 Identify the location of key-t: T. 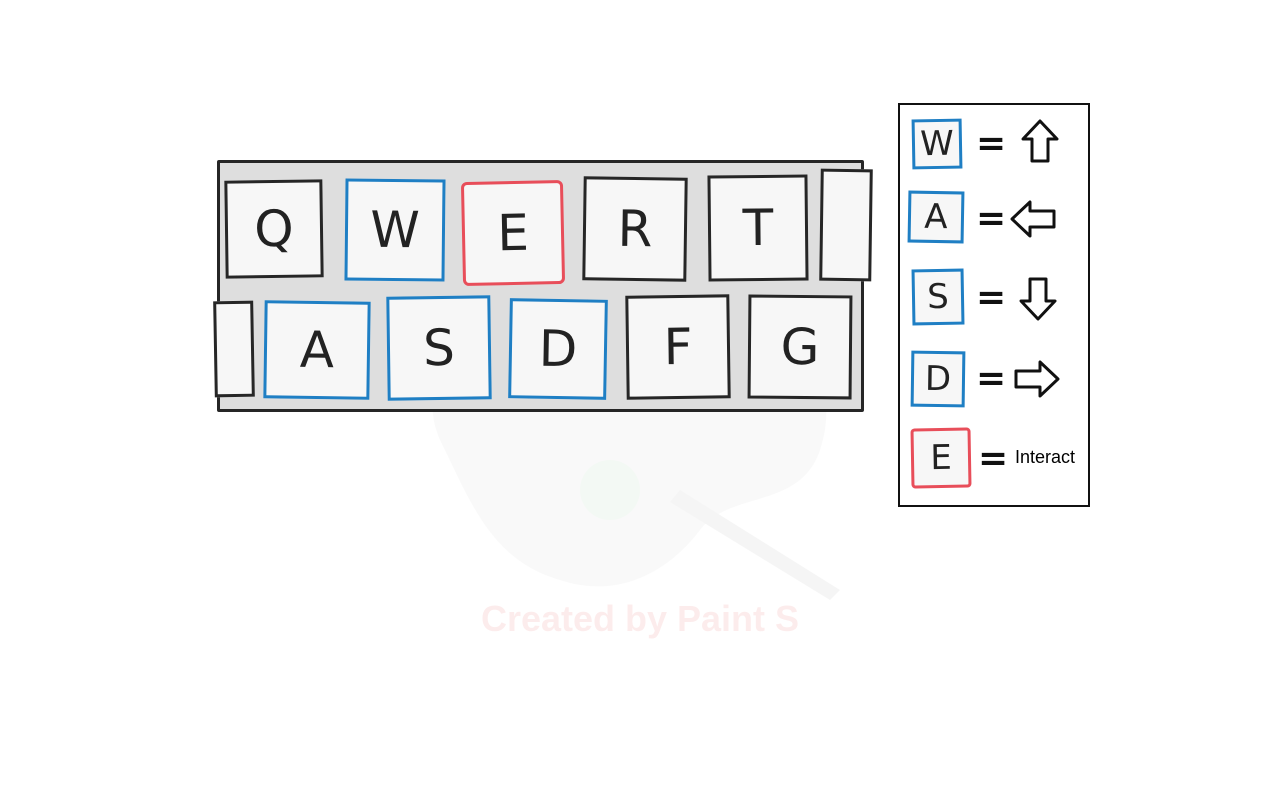
(758, 228).